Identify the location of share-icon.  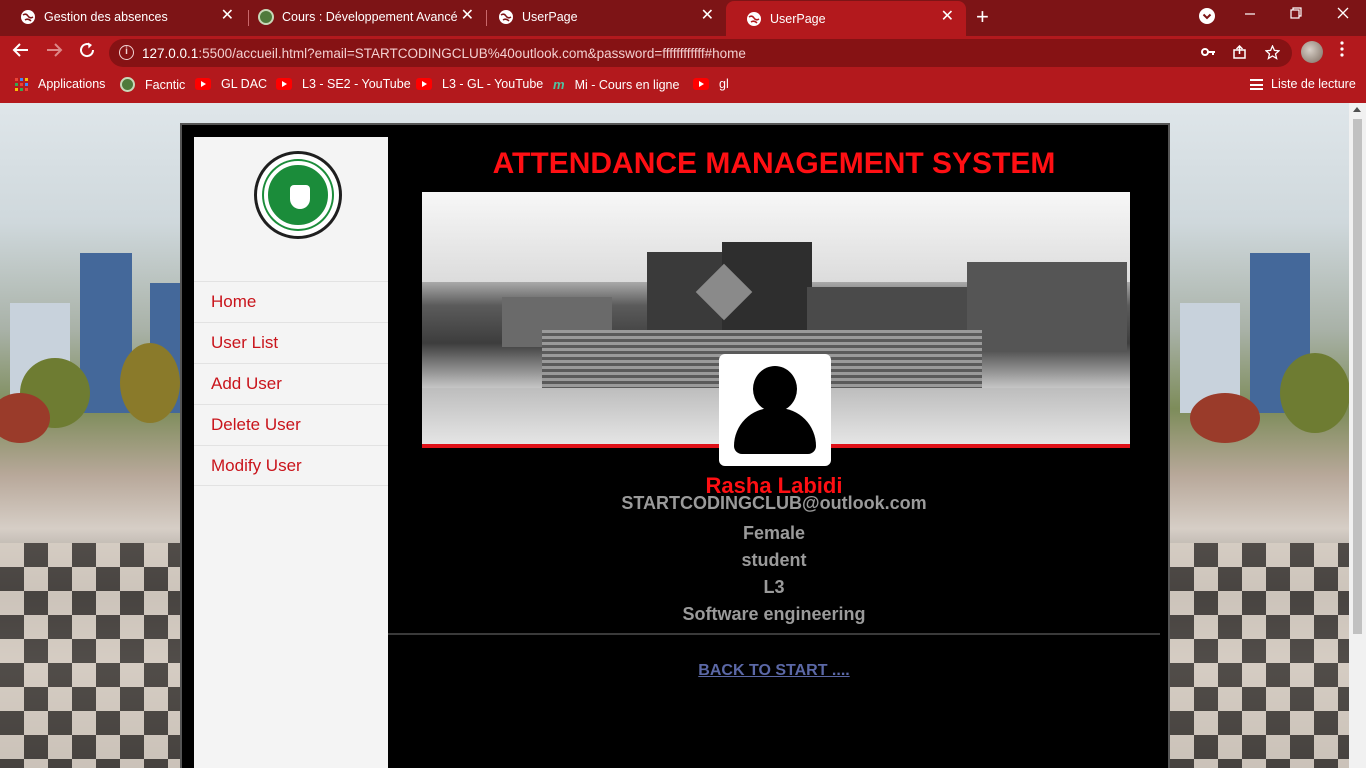
(1239, 53).